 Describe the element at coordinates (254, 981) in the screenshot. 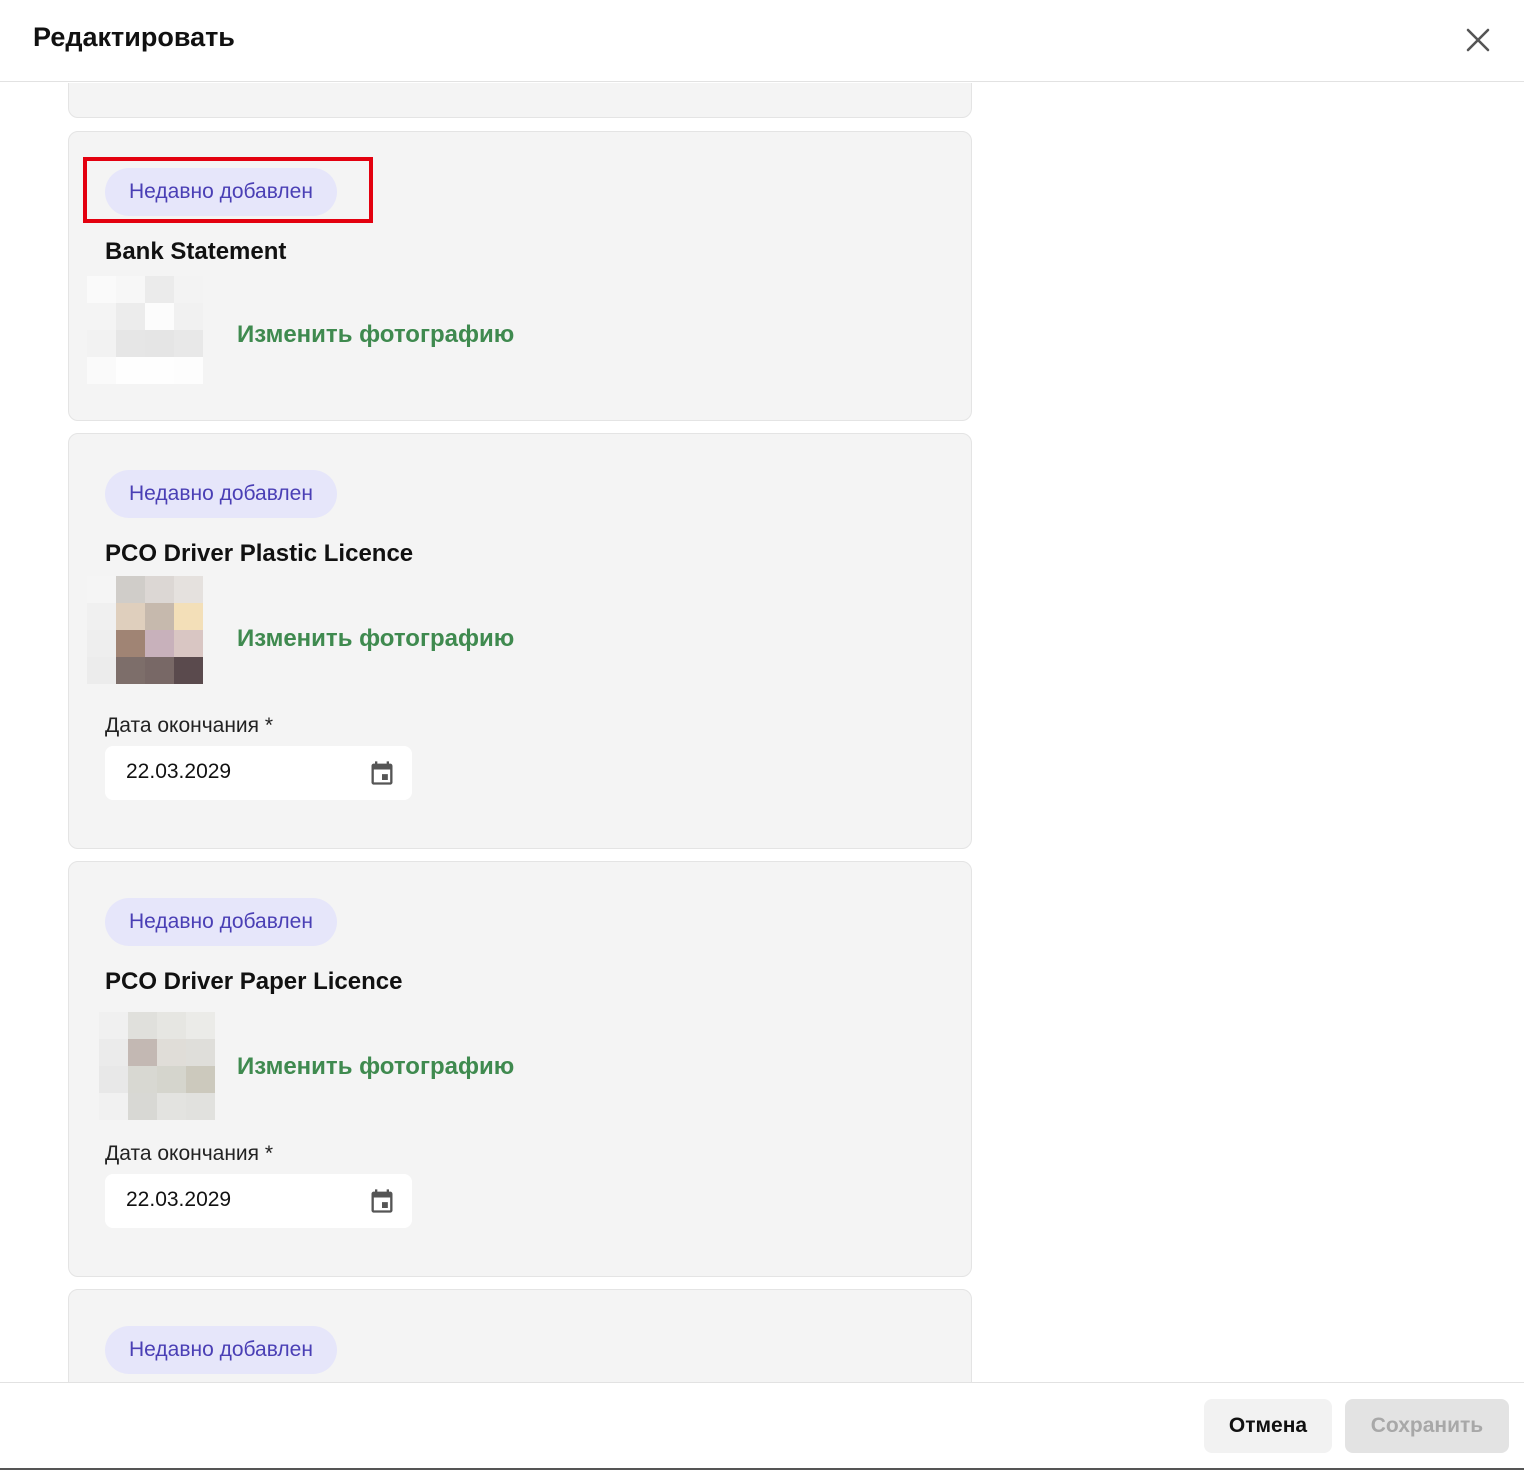

I see `document-title: PCO Driver Paper Licence` at that location.